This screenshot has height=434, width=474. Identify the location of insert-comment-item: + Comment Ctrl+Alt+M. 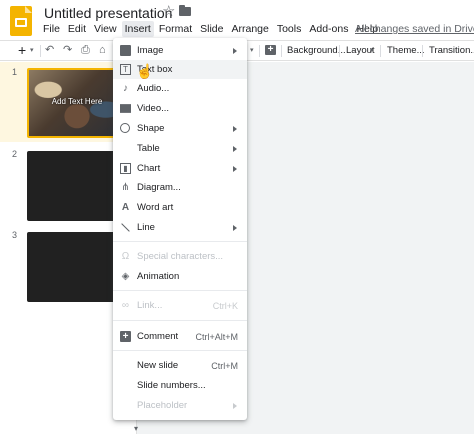
(180, 336).